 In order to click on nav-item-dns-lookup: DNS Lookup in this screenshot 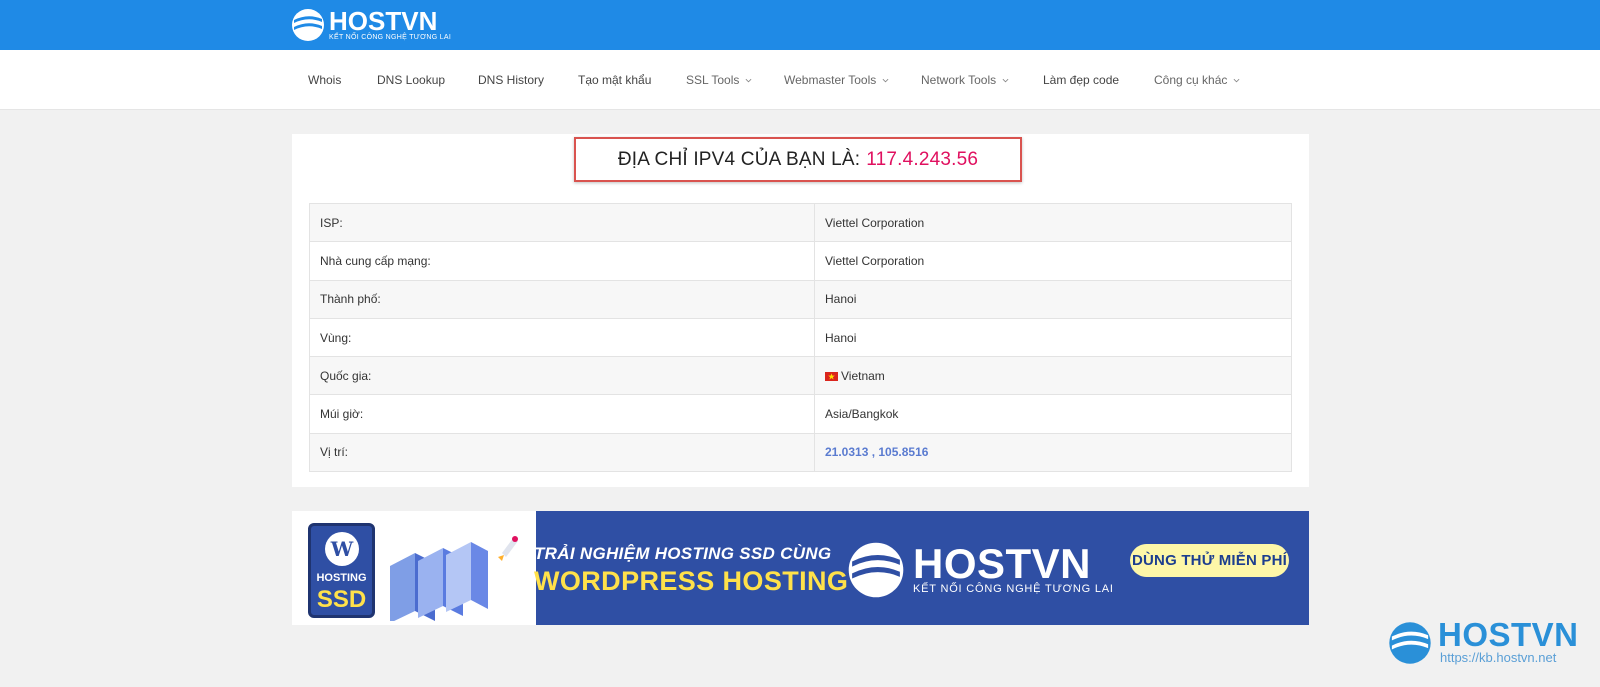, I will do `click(411, 80)`.